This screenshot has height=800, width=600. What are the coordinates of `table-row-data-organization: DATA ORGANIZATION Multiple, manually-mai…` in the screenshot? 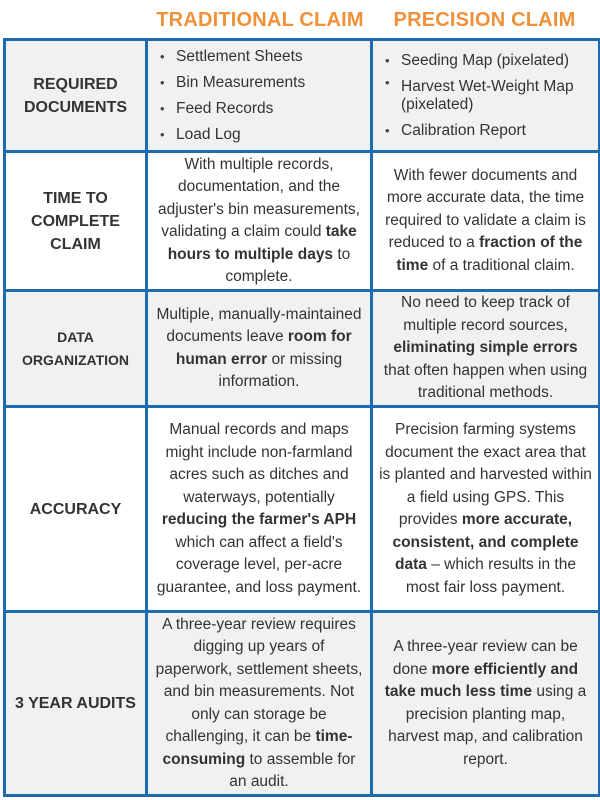 It's located at (301, 348).